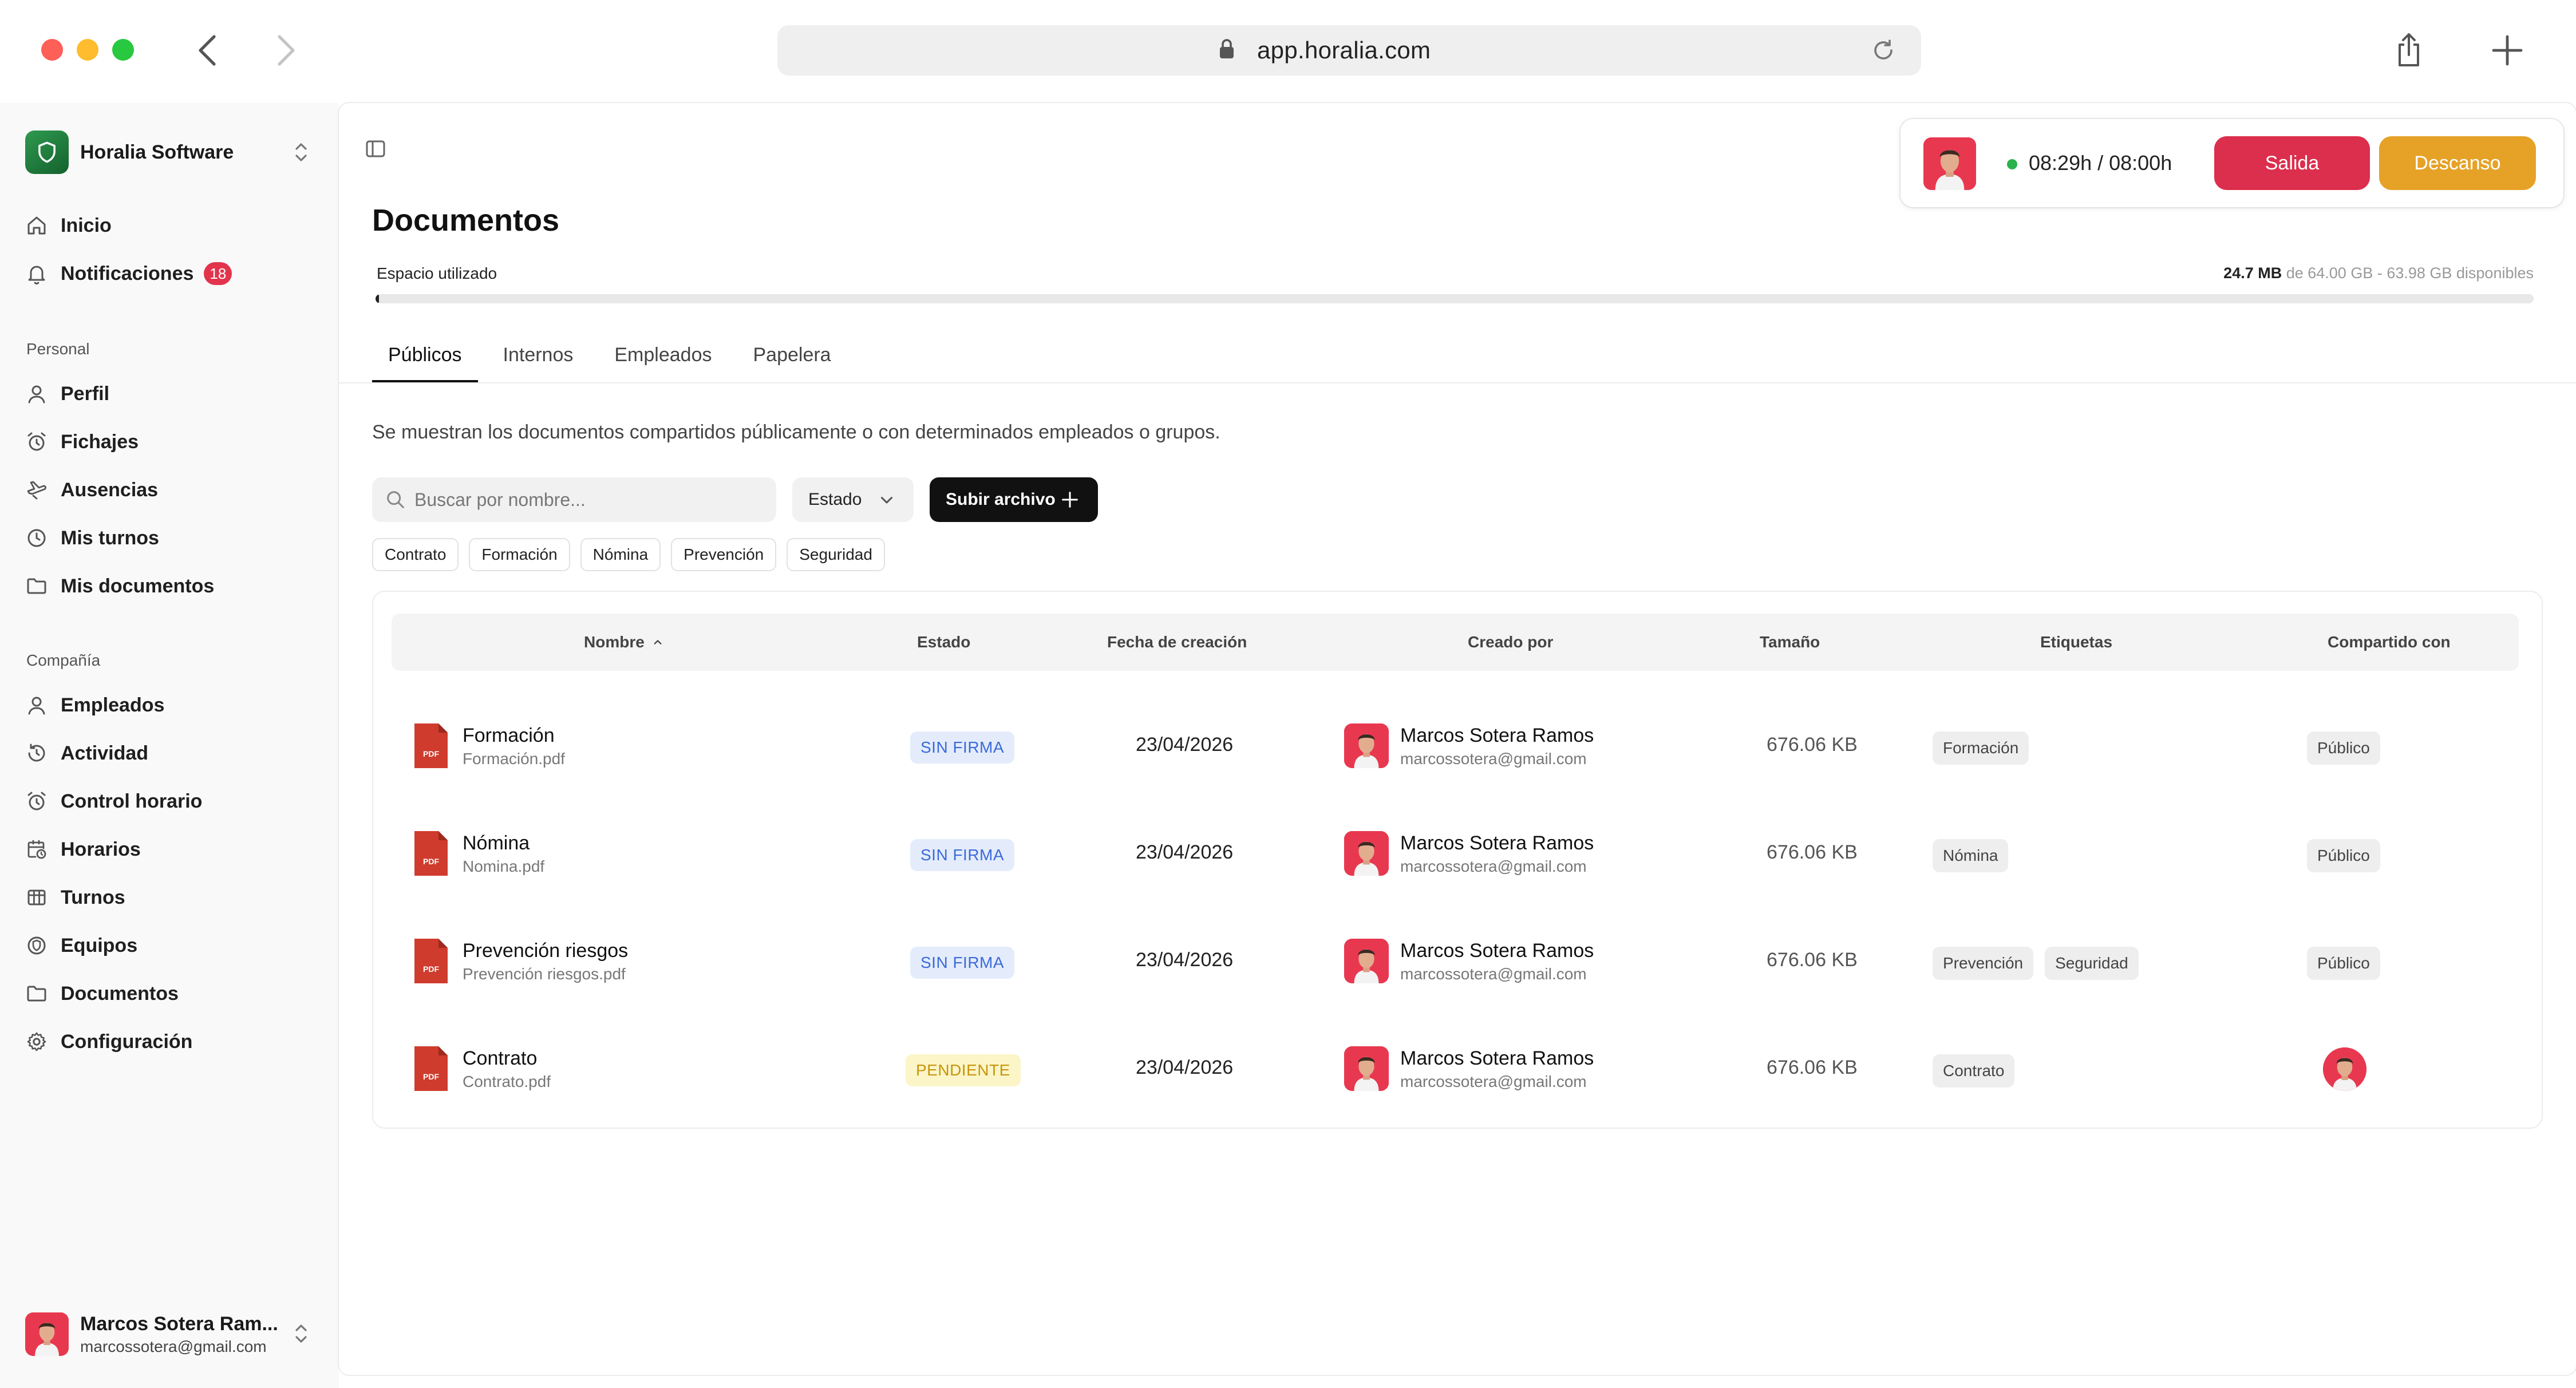  Describe the element at coordinates (168, 442) in the screenshot. I see `sidebar-item-fichajes: Fichajes` at that location.